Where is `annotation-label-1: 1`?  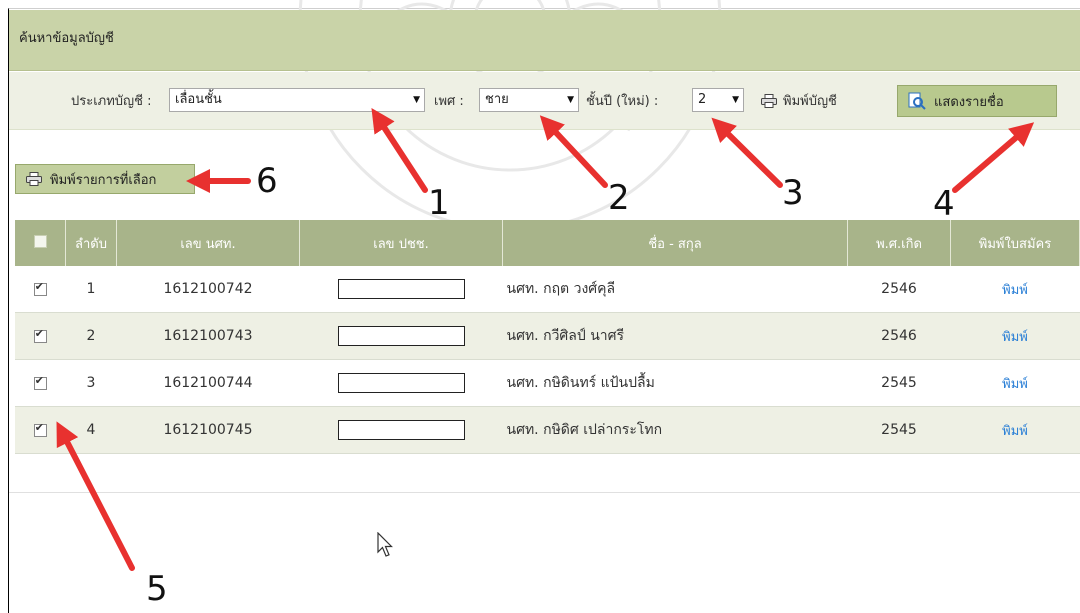
annotation-label-1: 1 is located at coordinates (439, 203).